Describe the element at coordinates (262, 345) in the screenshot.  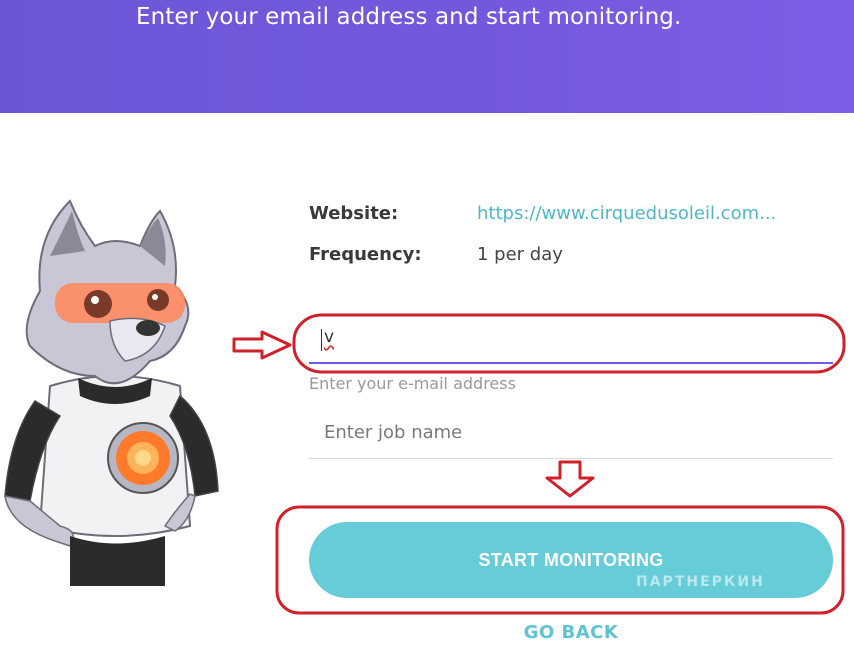
I see `right-arrow-annotation` at that location.